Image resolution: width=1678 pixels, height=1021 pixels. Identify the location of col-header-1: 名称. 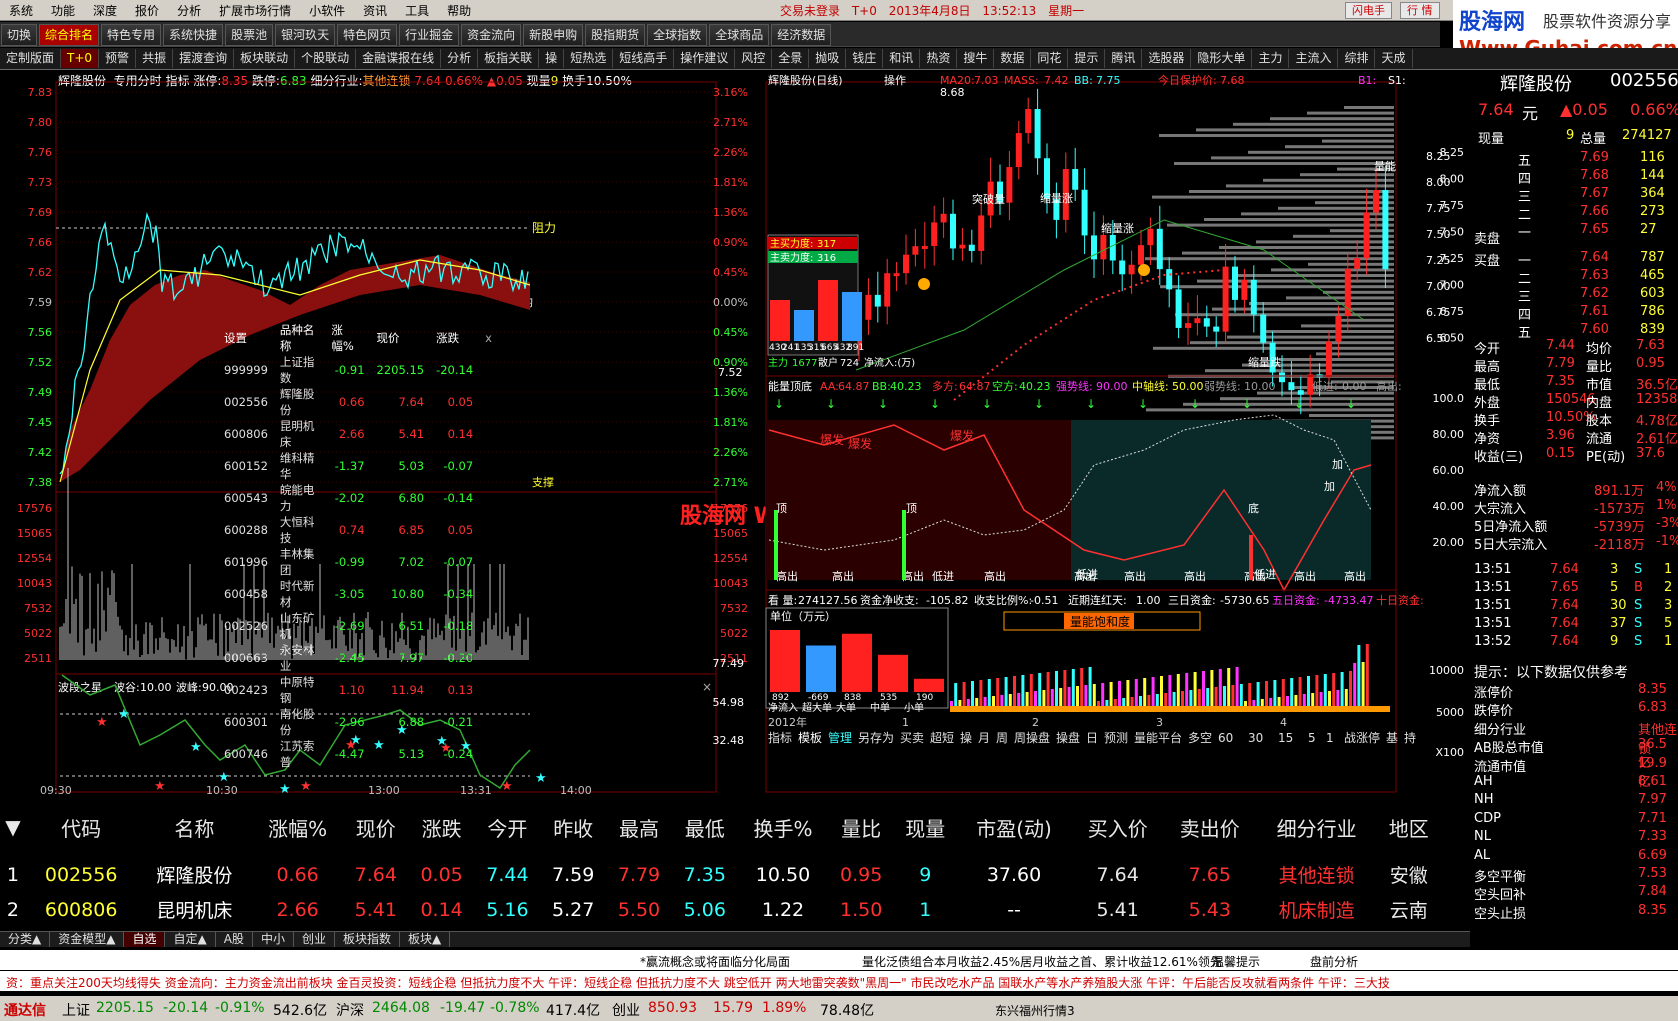
(194, 827).